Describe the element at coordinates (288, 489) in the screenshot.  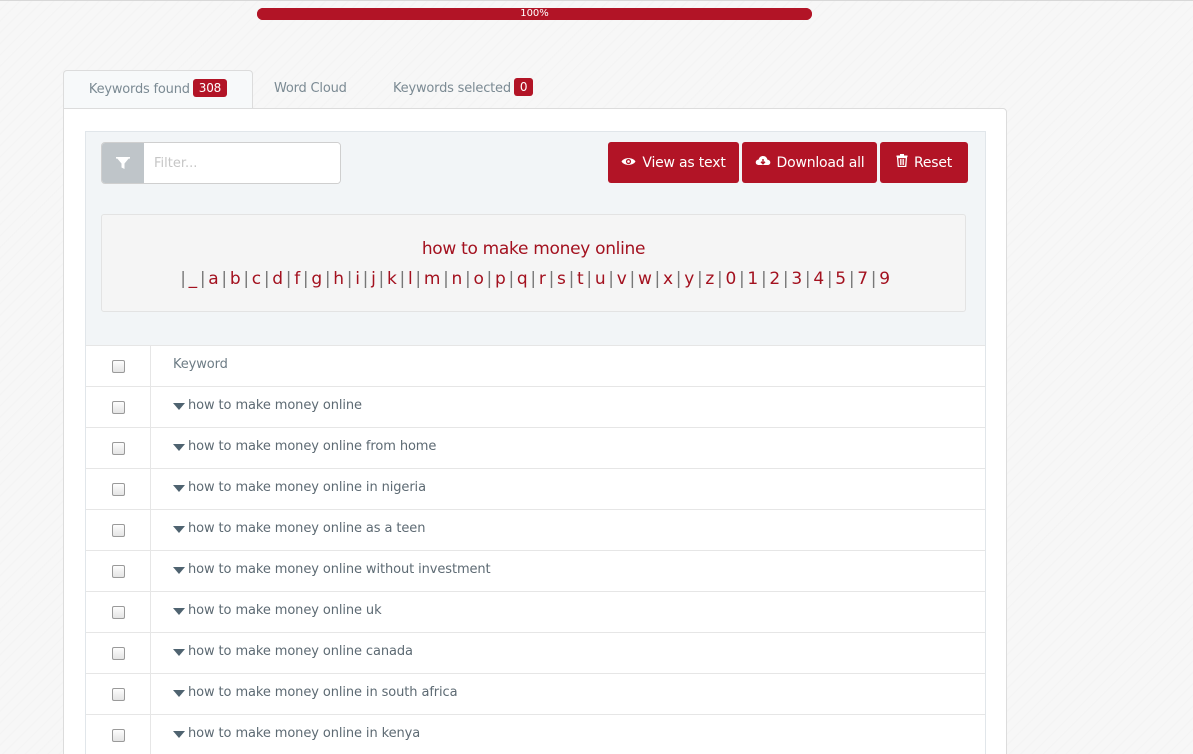
I see `keyword-cell: how to make money online in nigeria` at that location.